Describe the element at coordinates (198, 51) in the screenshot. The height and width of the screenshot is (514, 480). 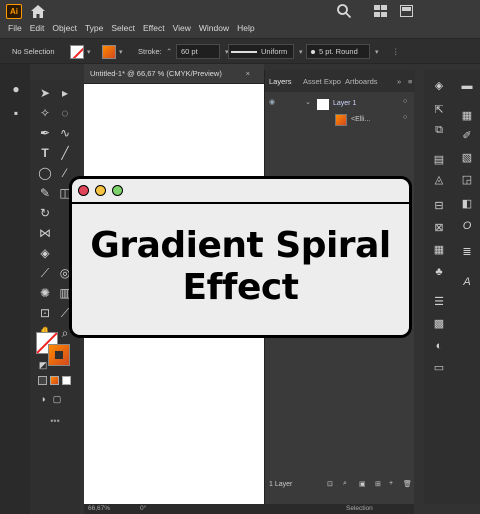
I see `stroke-weight-field: 60 pt` at that location.